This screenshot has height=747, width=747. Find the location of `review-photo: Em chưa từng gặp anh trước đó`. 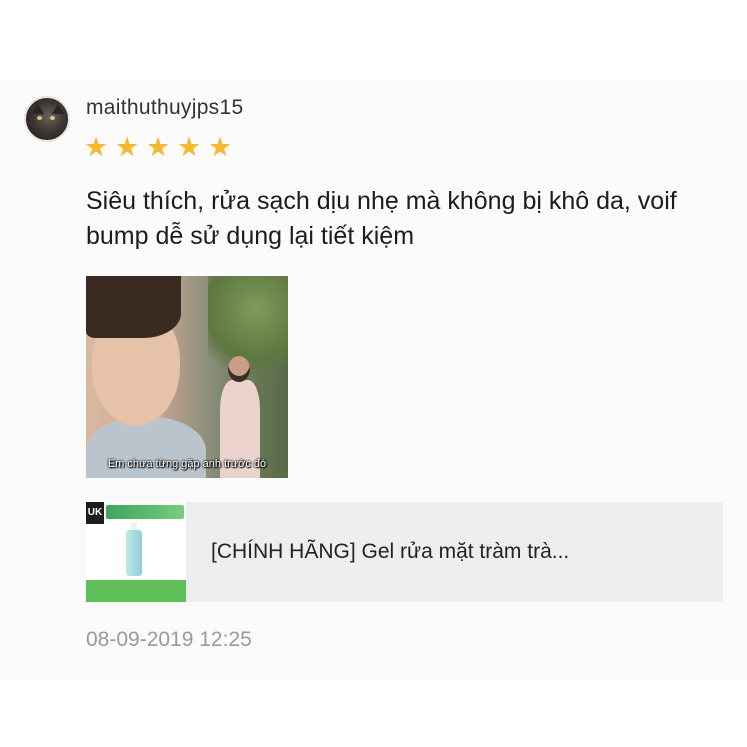

review-photo: Em chưa từng gặp anh trước đó is located at coordinates (187, 377).